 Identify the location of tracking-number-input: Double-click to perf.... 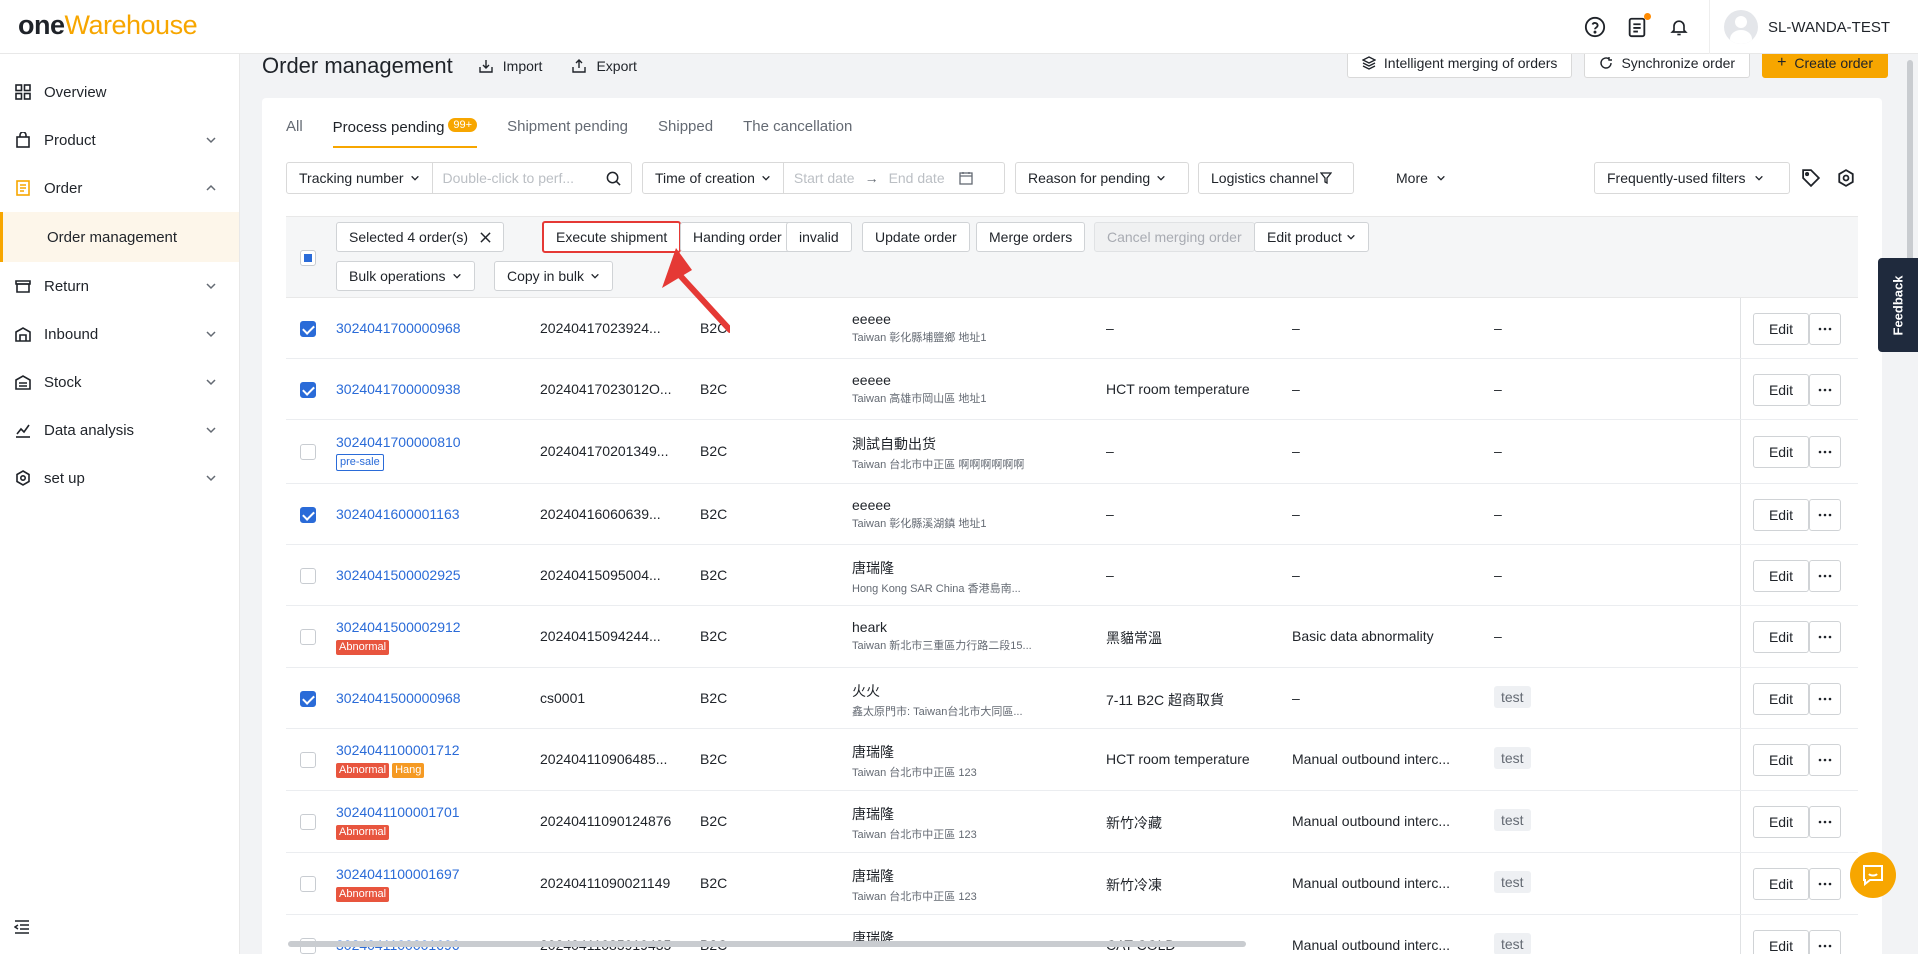
(519, 178).